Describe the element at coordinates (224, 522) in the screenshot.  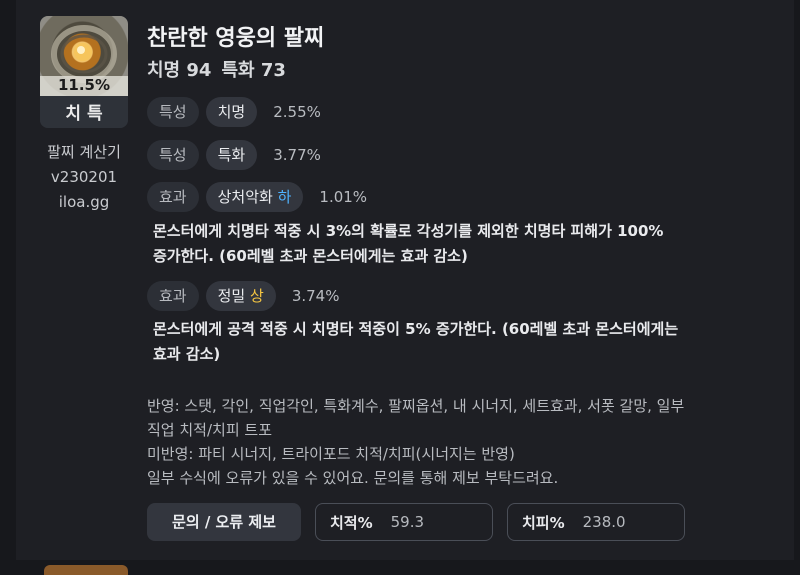
I see `report-error-button: 문의 / 오류 제보` at that location.